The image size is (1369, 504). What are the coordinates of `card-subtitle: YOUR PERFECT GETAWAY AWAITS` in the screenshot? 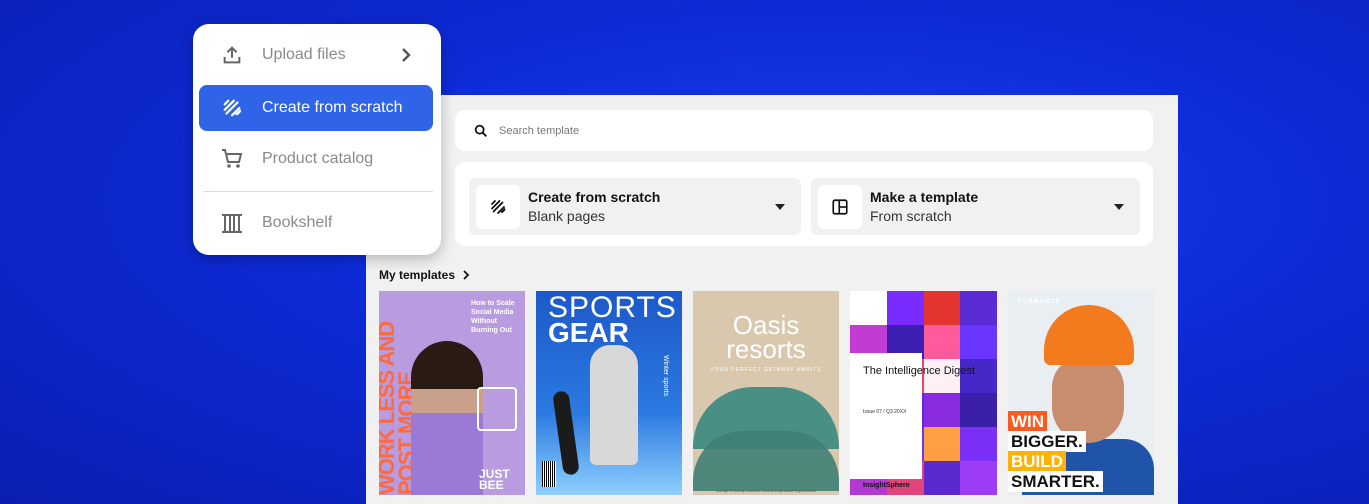 It's located at (766, 370).